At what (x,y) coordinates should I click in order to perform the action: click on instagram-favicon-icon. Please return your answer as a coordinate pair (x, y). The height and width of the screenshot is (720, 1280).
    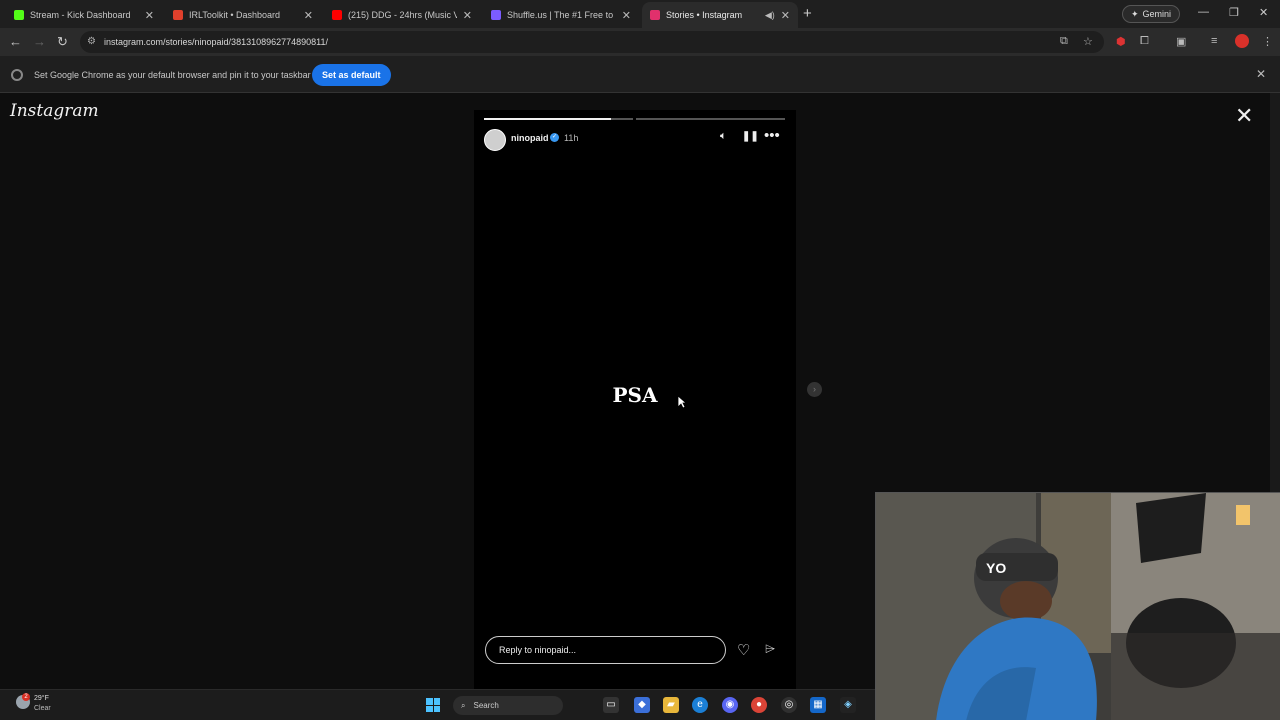
    Looking at the image, I should click on (655, 15).